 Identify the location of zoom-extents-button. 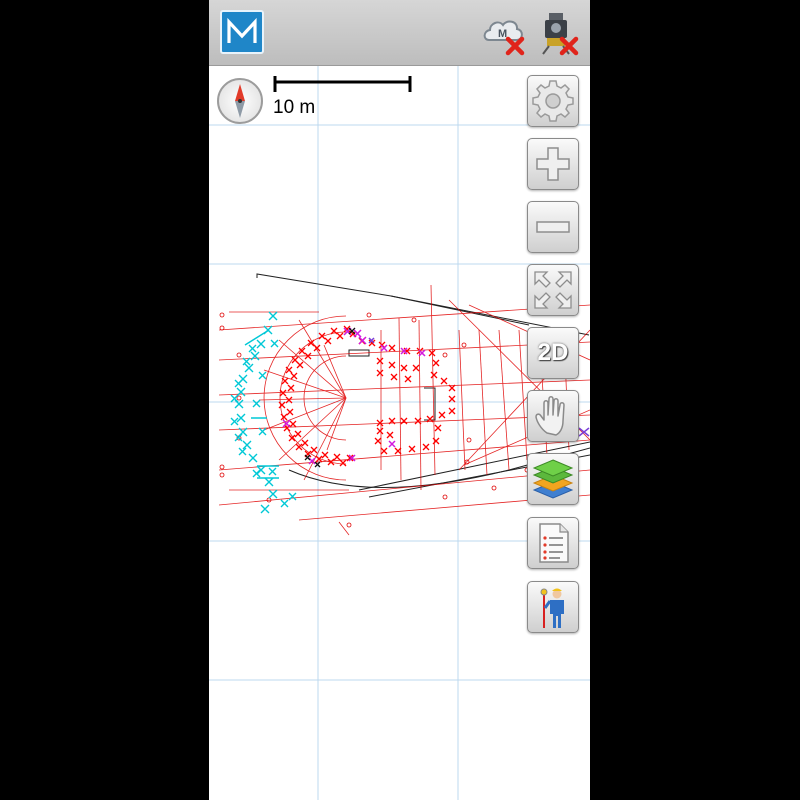
(553, 290).